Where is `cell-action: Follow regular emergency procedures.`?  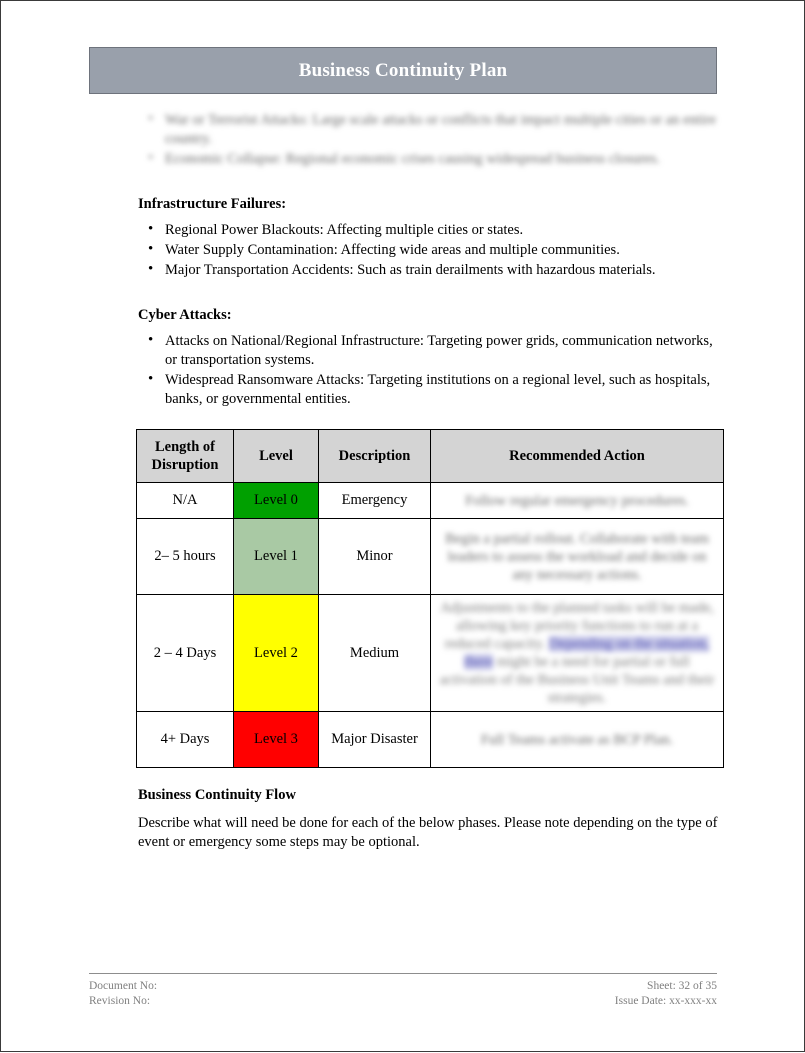 cell-action: Follow regular emergency procedures. is located at coordinates (577, 500).